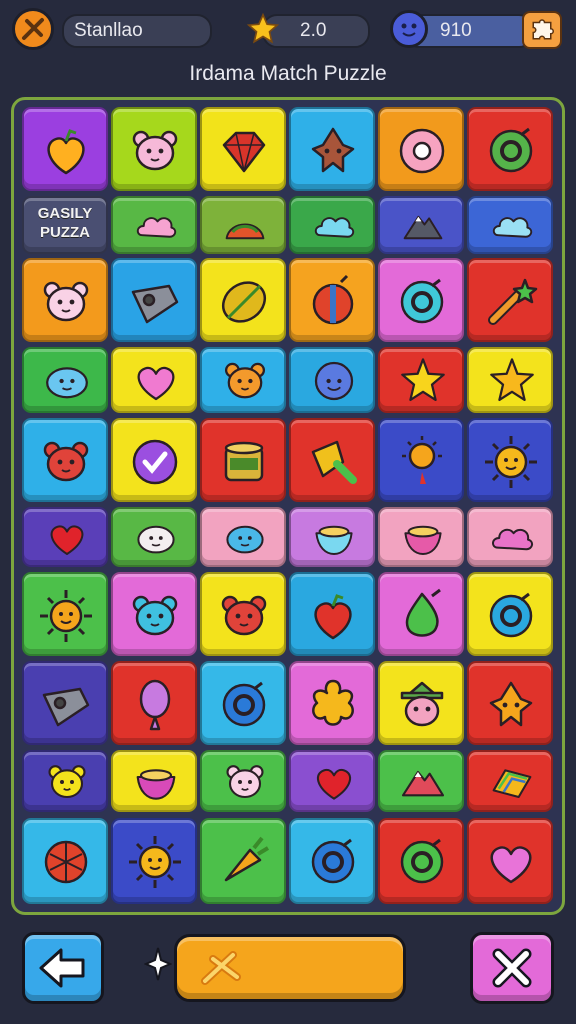 The width and height of the screenshot is (576, 1024). I want to click on board-tile-smile-ball, so click(332, 380).